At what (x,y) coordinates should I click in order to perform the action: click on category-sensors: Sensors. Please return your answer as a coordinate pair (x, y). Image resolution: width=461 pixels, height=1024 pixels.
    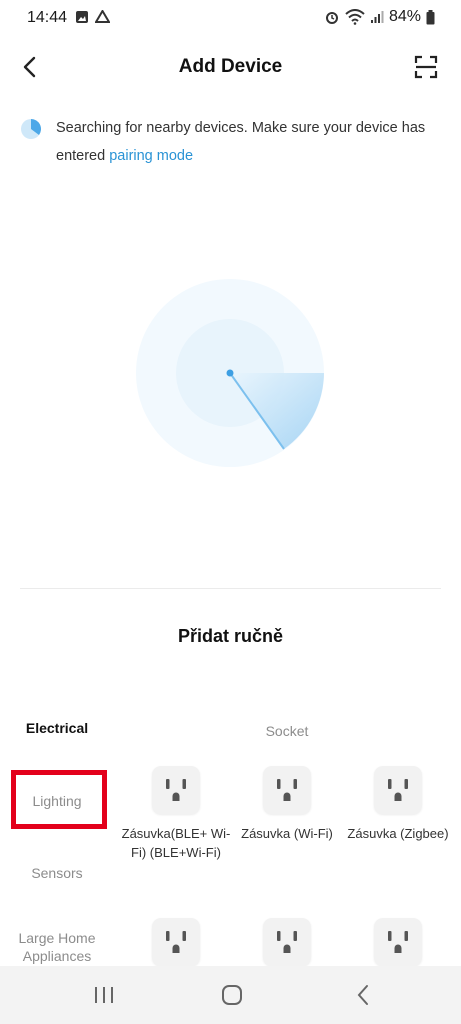
    Looking at the image, I should click on (57, 873).